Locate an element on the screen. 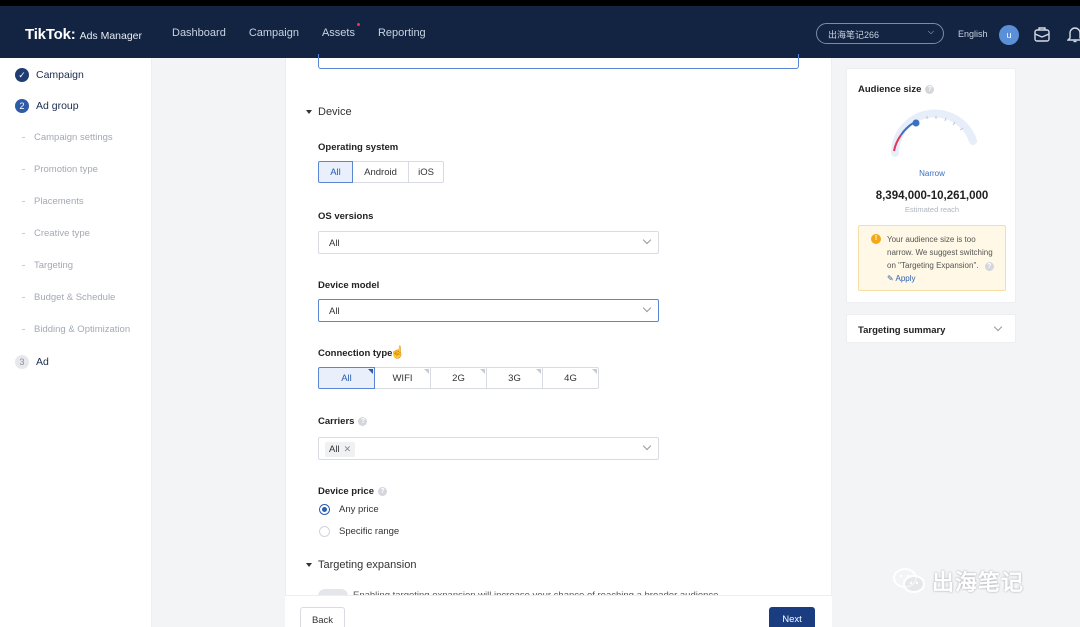 This screenshot has height=627, width=1080. os-option-android: Android is located at coordinates (380, 172).